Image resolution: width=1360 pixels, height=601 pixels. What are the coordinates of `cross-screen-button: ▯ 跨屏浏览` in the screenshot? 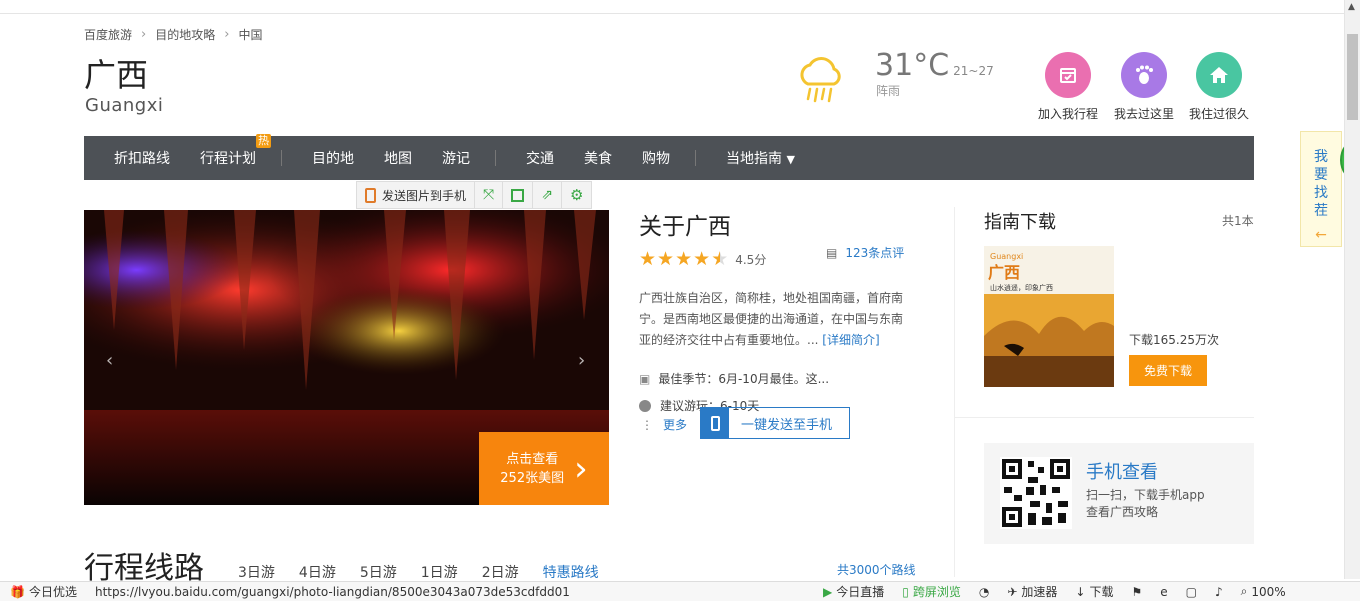 It's located at (931, 591).